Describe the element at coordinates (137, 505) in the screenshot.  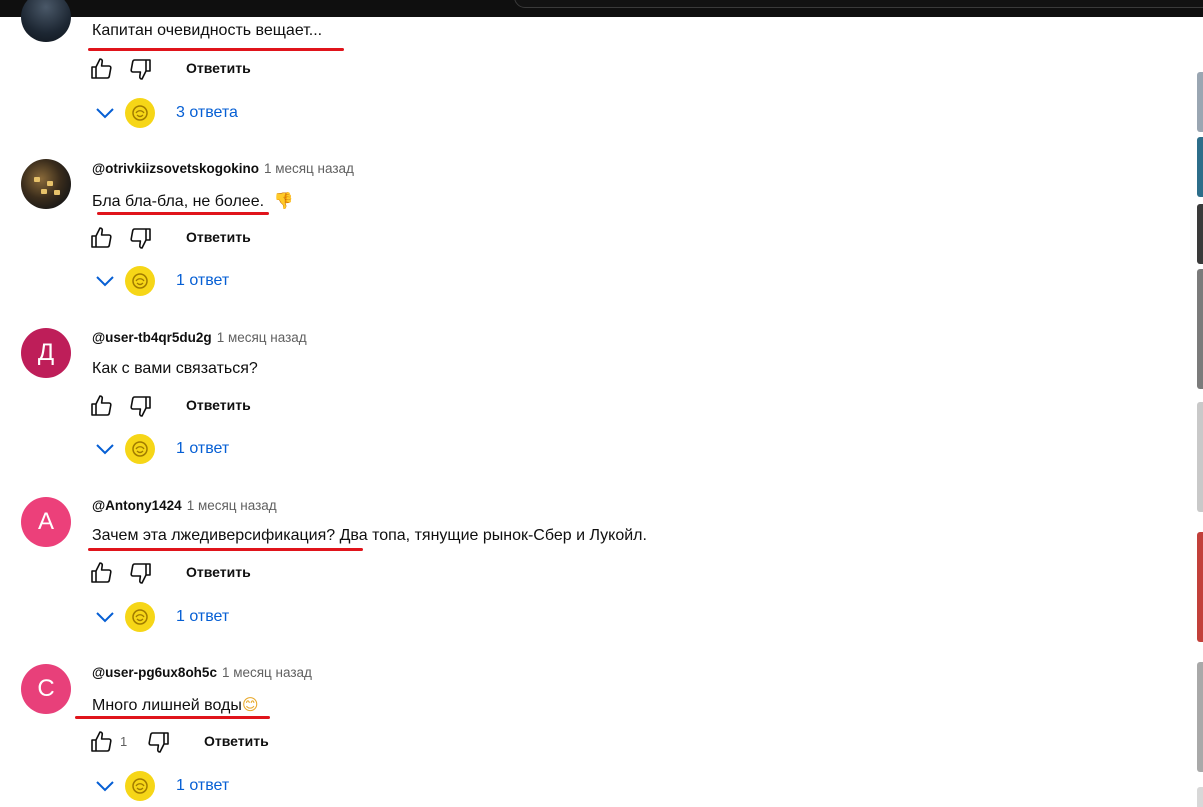
I see `author-name: @Antony1424` at that location.